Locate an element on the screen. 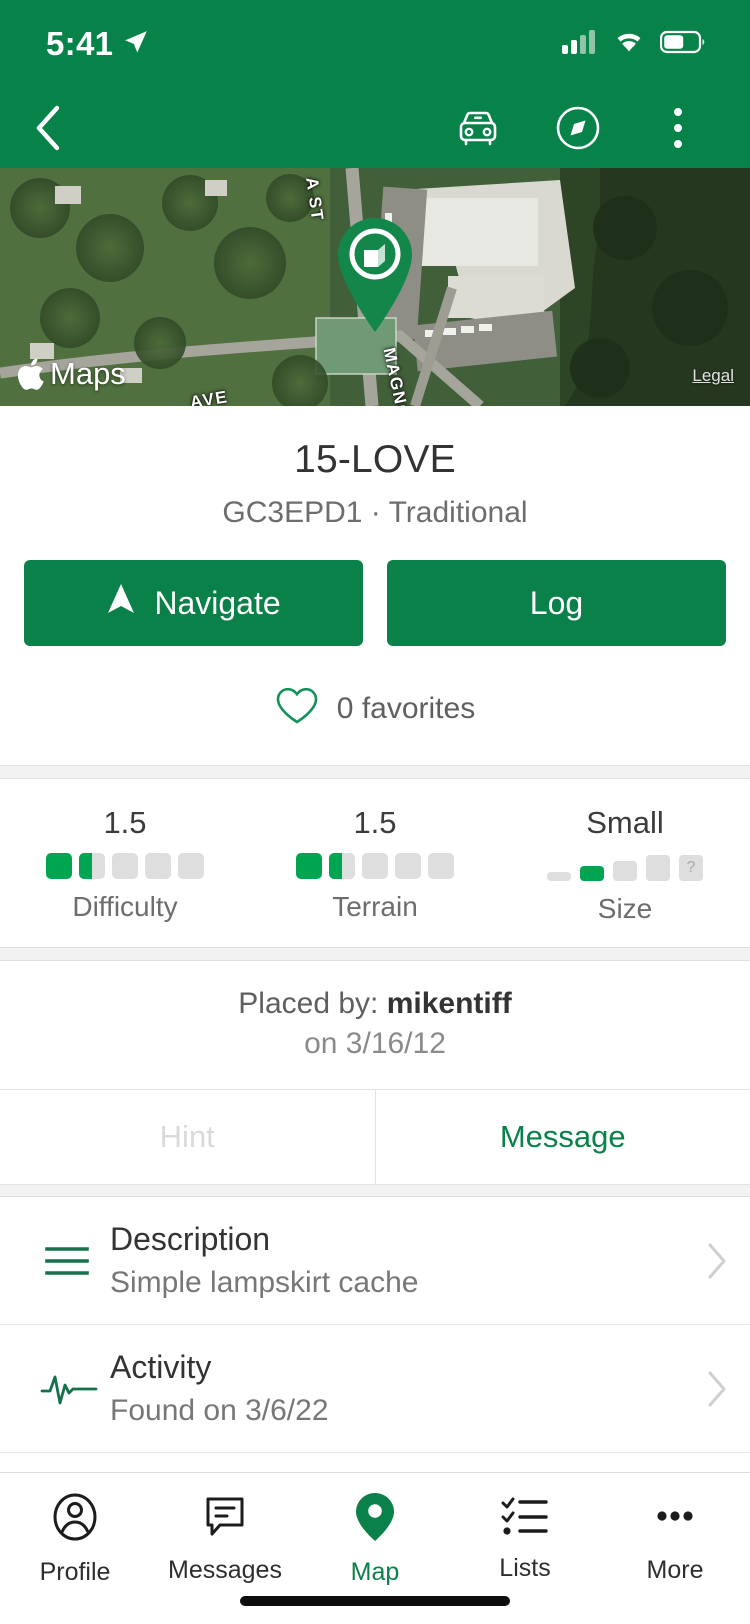 This screenshot has height=1624, width=750. size-pip-micro is located at coordinates (559, 876).